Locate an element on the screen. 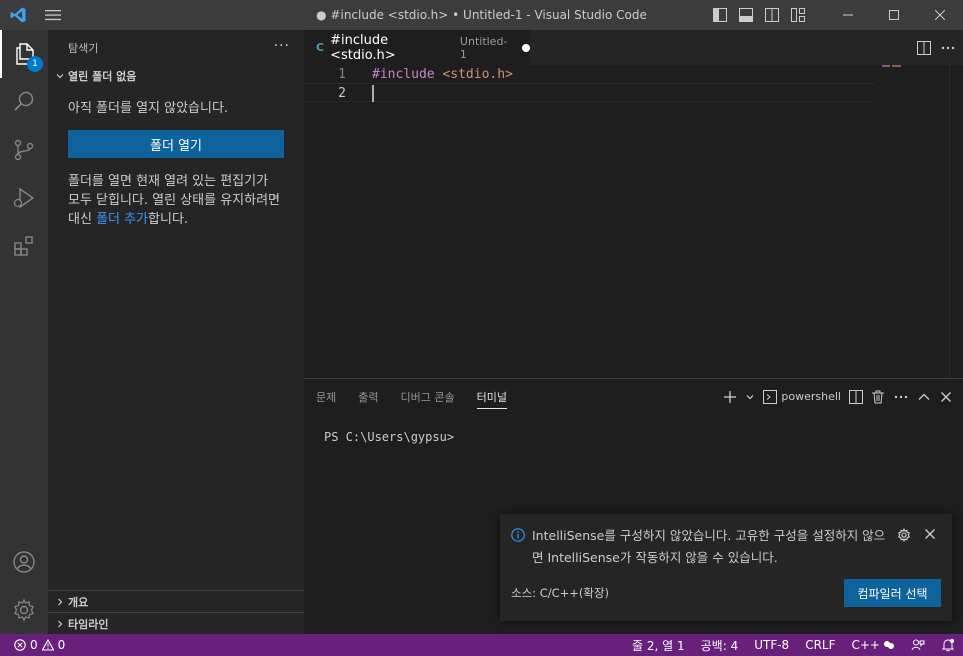  section-title: 열린 폴더 없음 is located at coordinates (102, 76).